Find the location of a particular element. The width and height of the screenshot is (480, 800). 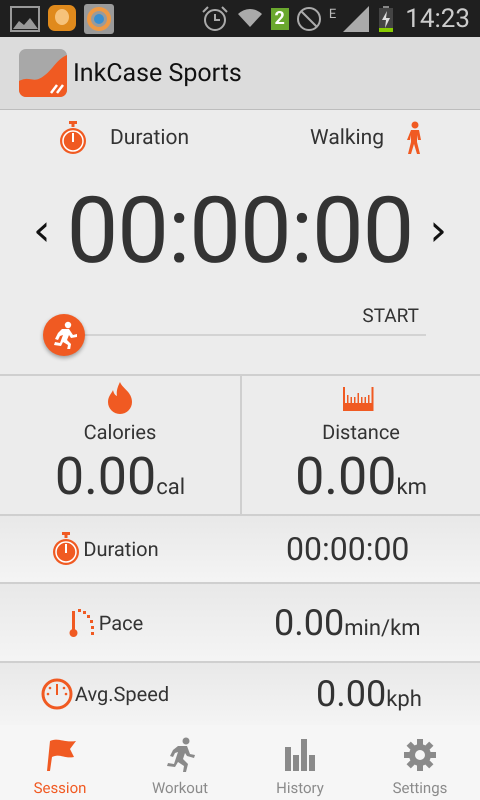

signal-icon is located at coordinates (357, 19).